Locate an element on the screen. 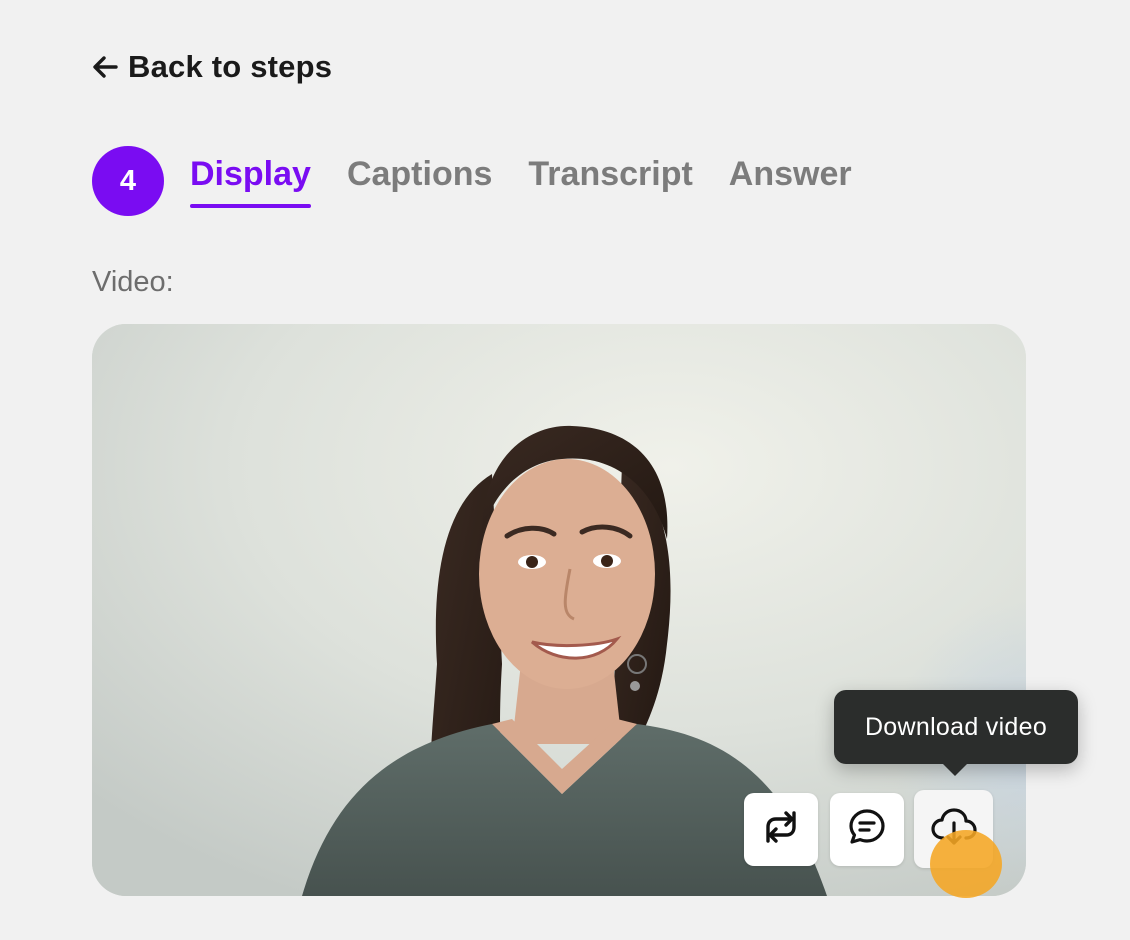  swap-icon is located at coordinates (781, 829).